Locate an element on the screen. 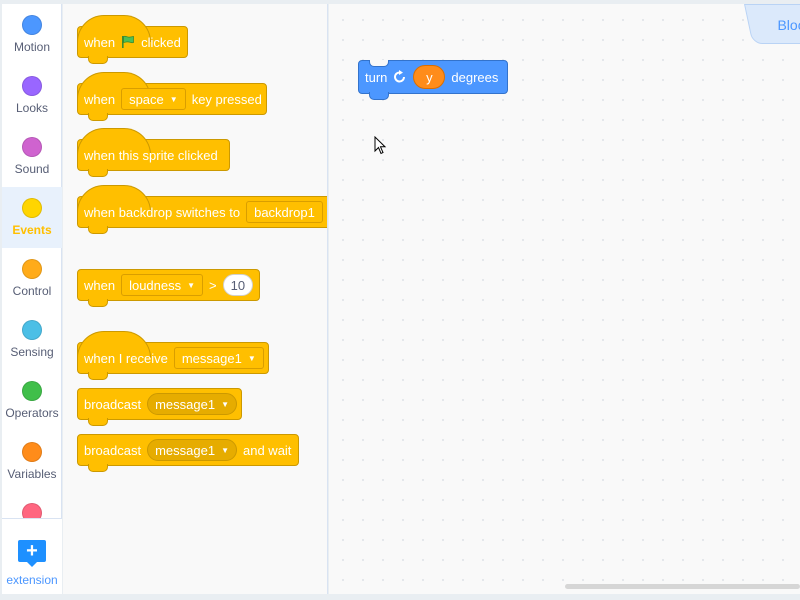 The height and width of the screenshot is (600, 800). blocks-tab: Blocks is located at coordinates (772, 24).